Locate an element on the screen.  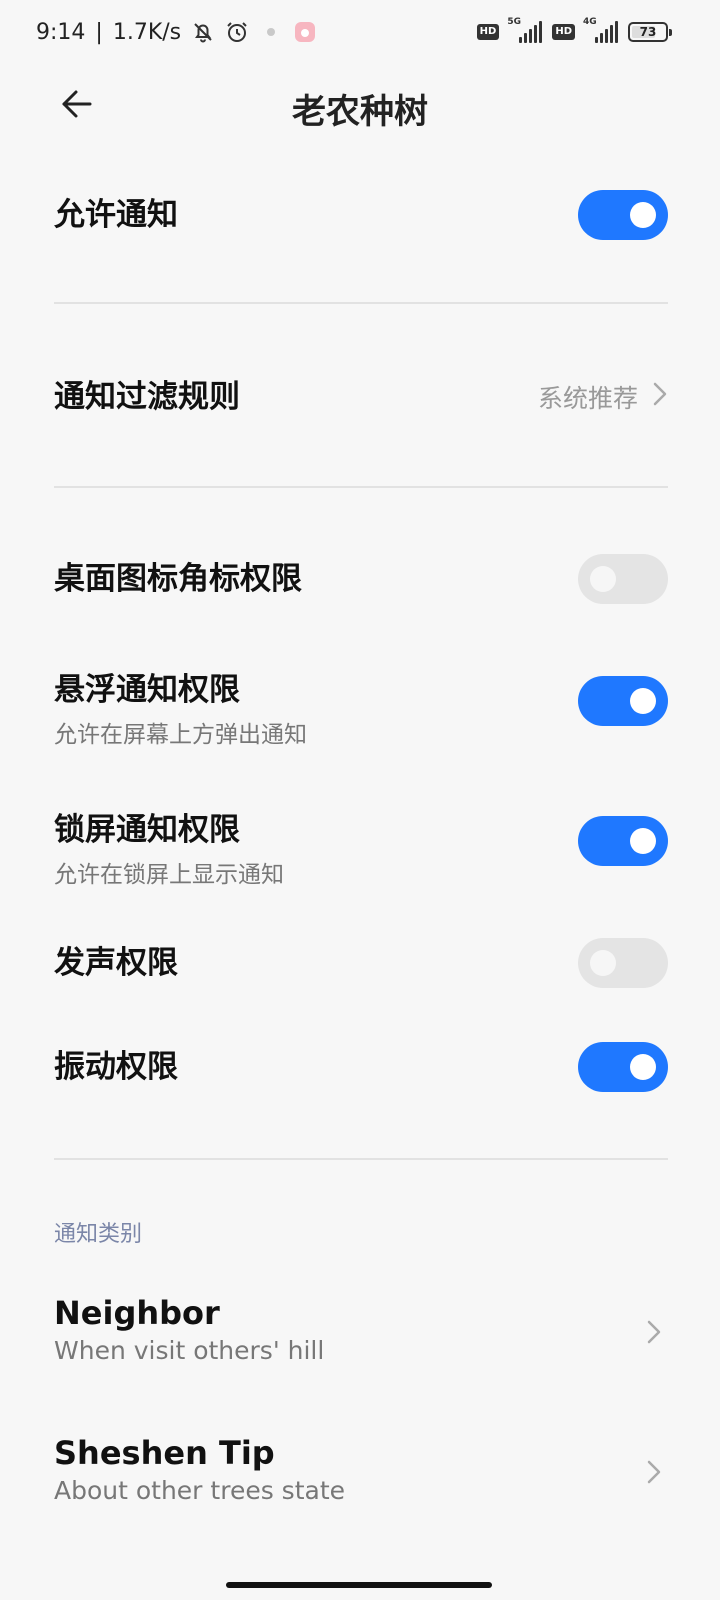
alarm-icon is located at coordinates (237, 32).